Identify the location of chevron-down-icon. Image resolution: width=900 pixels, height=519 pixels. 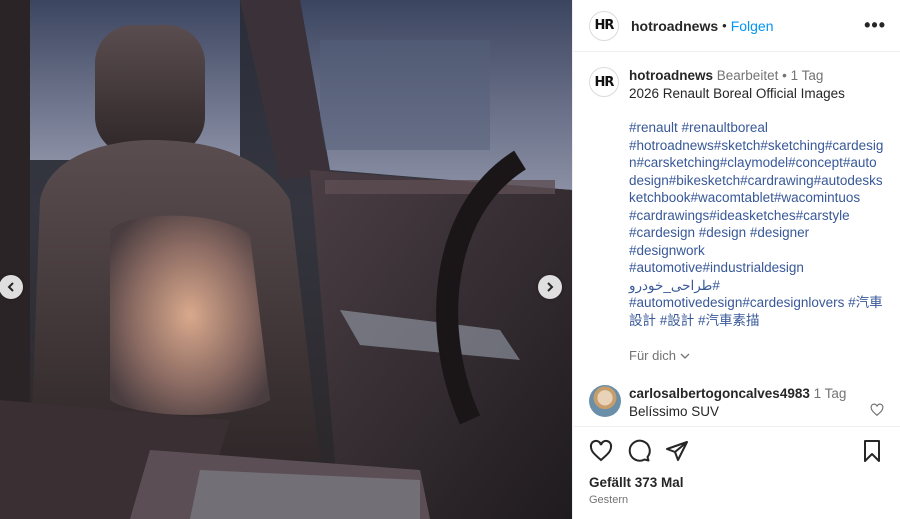
(685, 356).